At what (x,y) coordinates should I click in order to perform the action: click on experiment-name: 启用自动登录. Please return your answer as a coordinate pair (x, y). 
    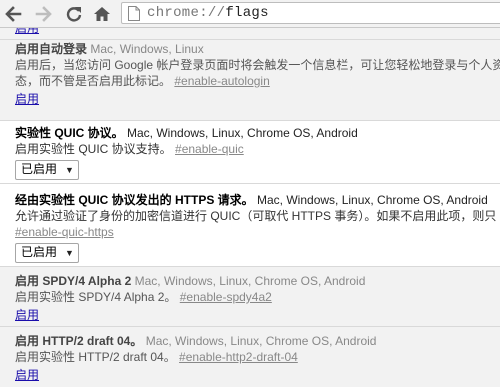
    Looking at the image, I should click on (51, 49).